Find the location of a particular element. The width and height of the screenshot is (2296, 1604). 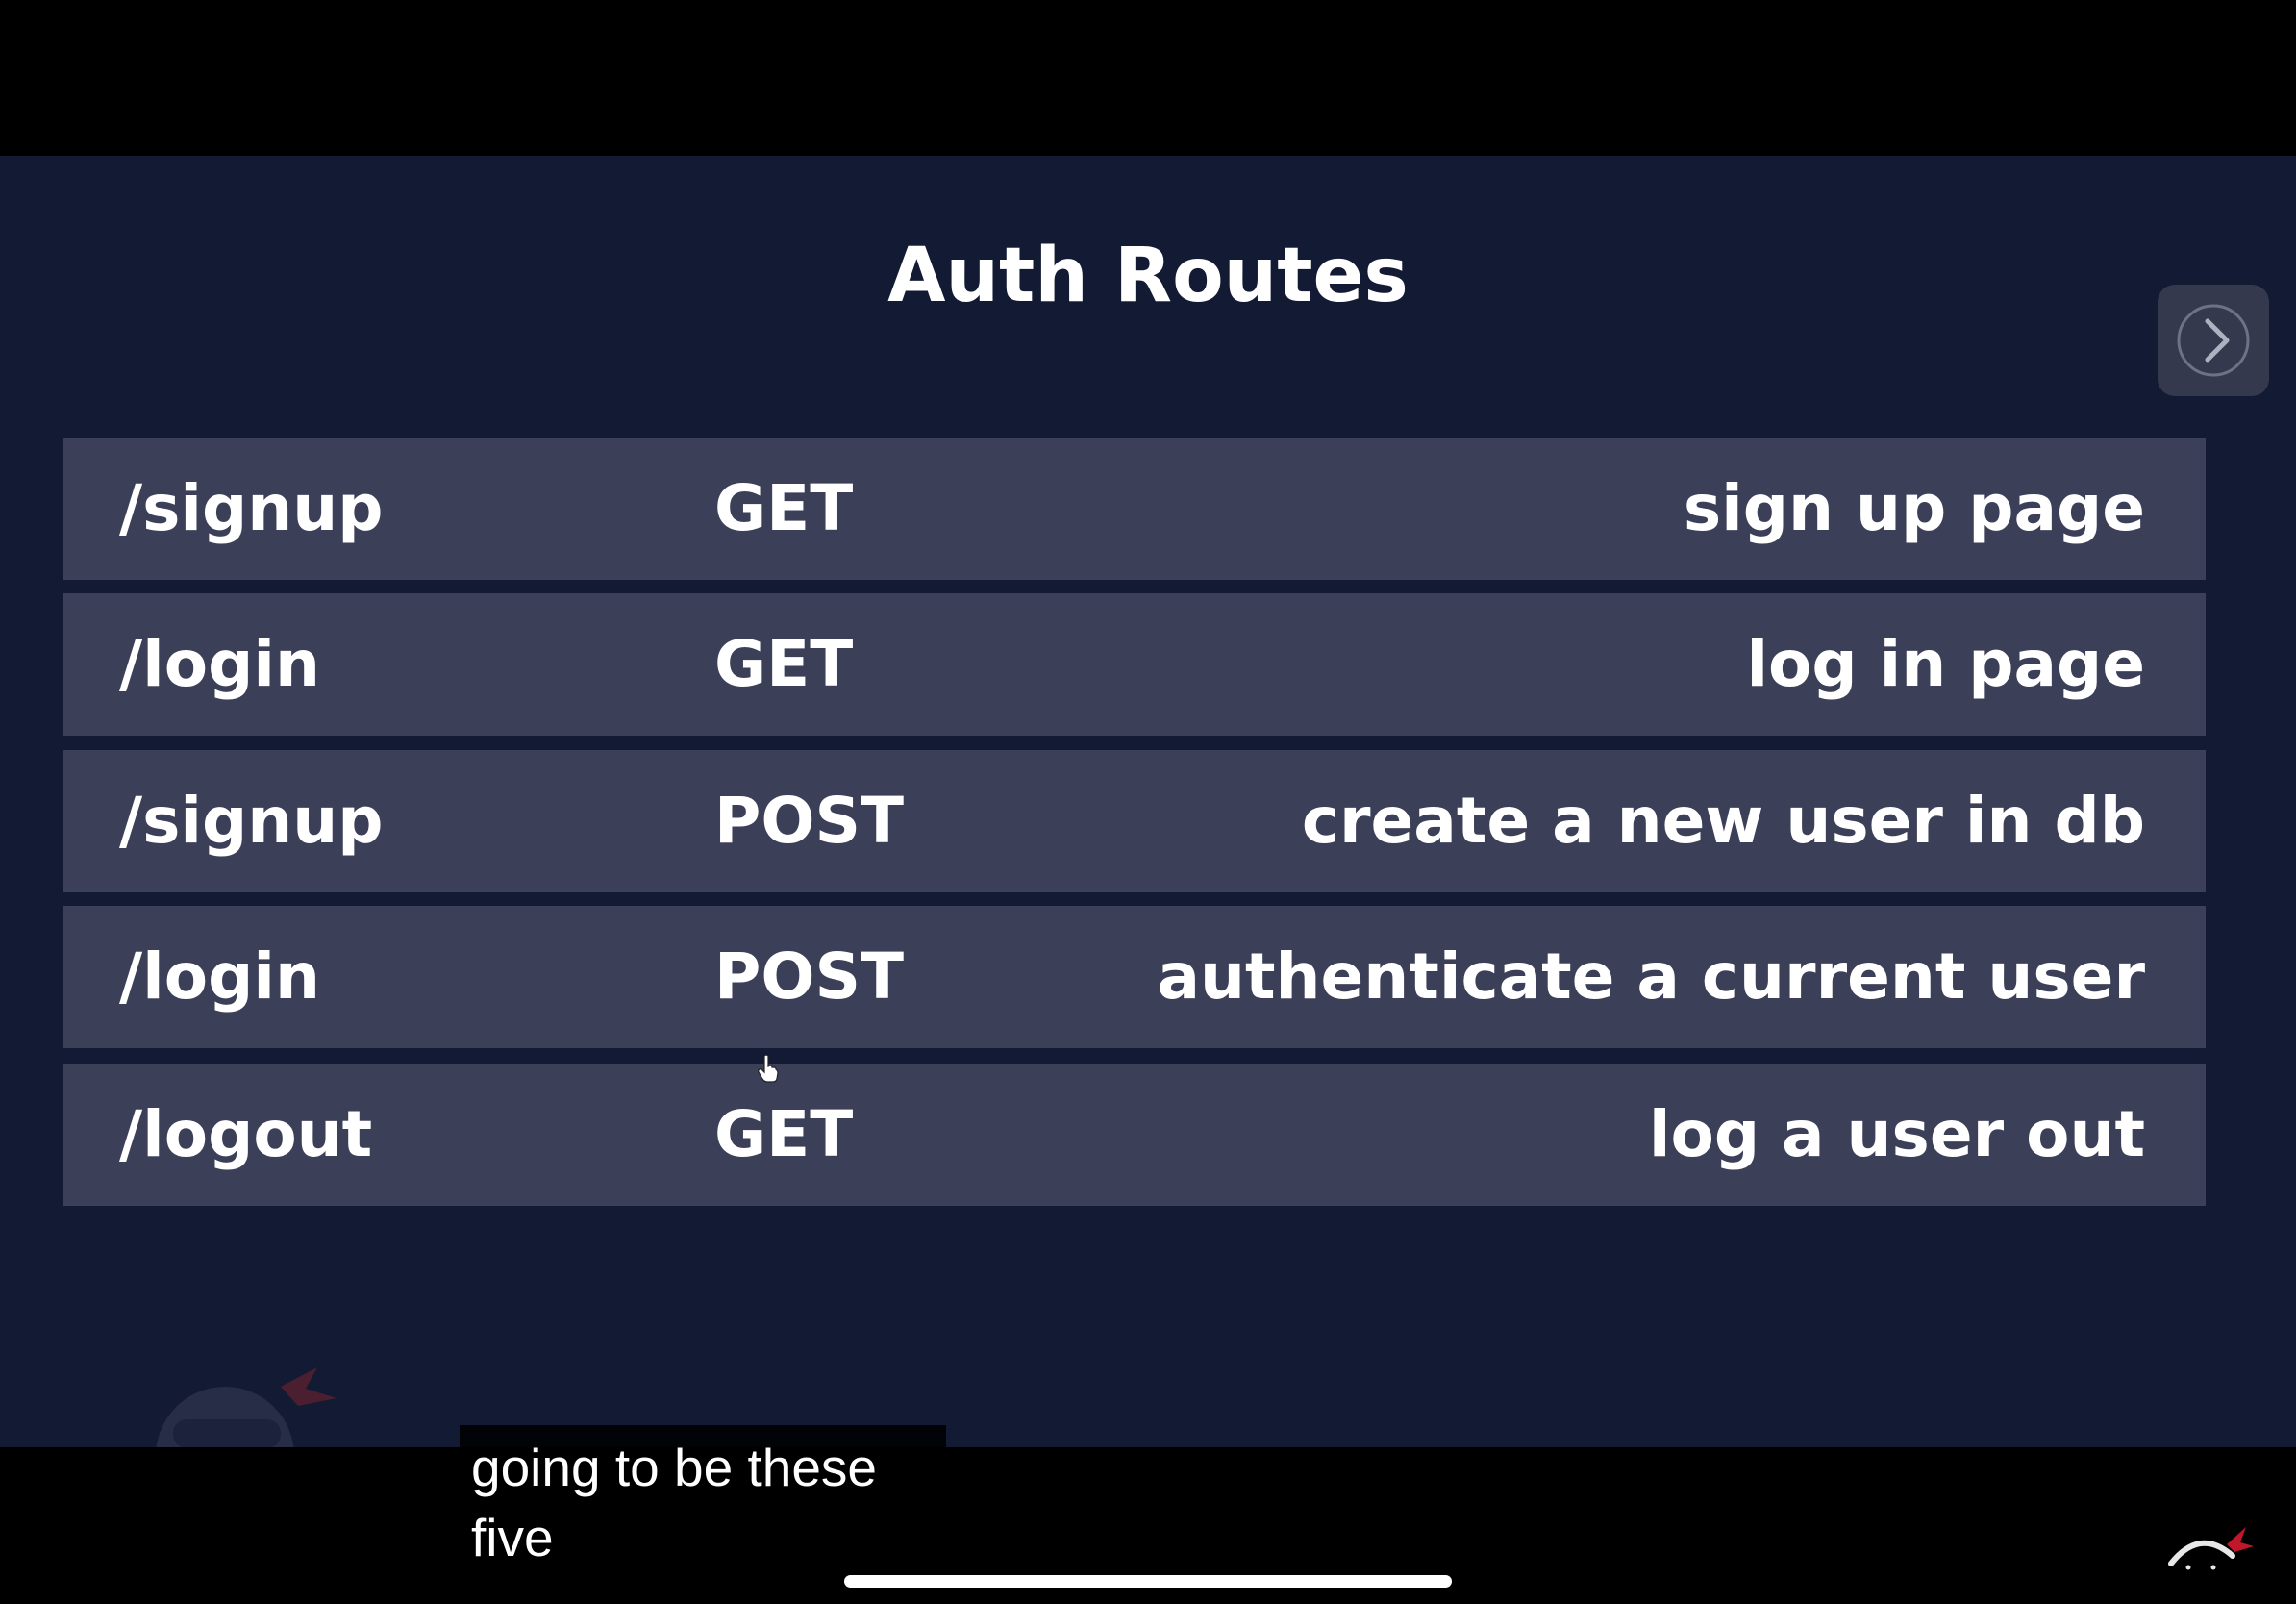

route-description: log in page is located at coordinates (1945, 664).